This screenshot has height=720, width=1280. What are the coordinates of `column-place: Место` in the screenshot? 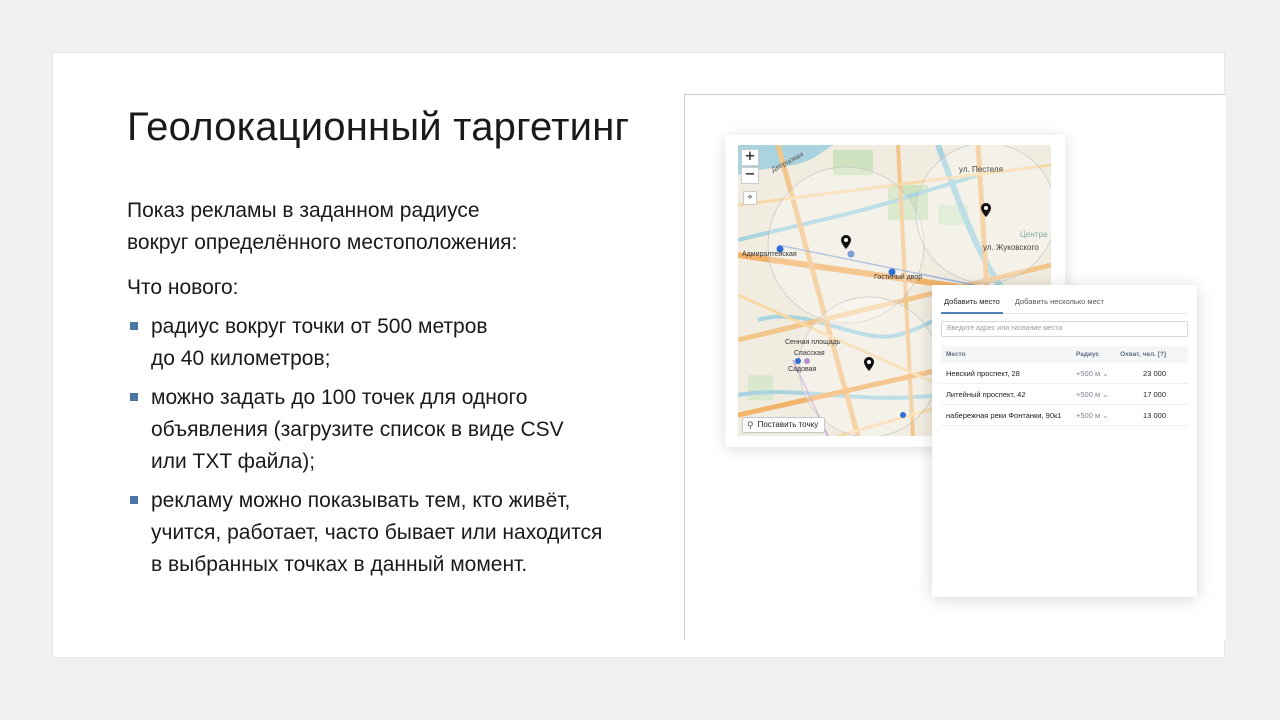 It's located at (956, 354).